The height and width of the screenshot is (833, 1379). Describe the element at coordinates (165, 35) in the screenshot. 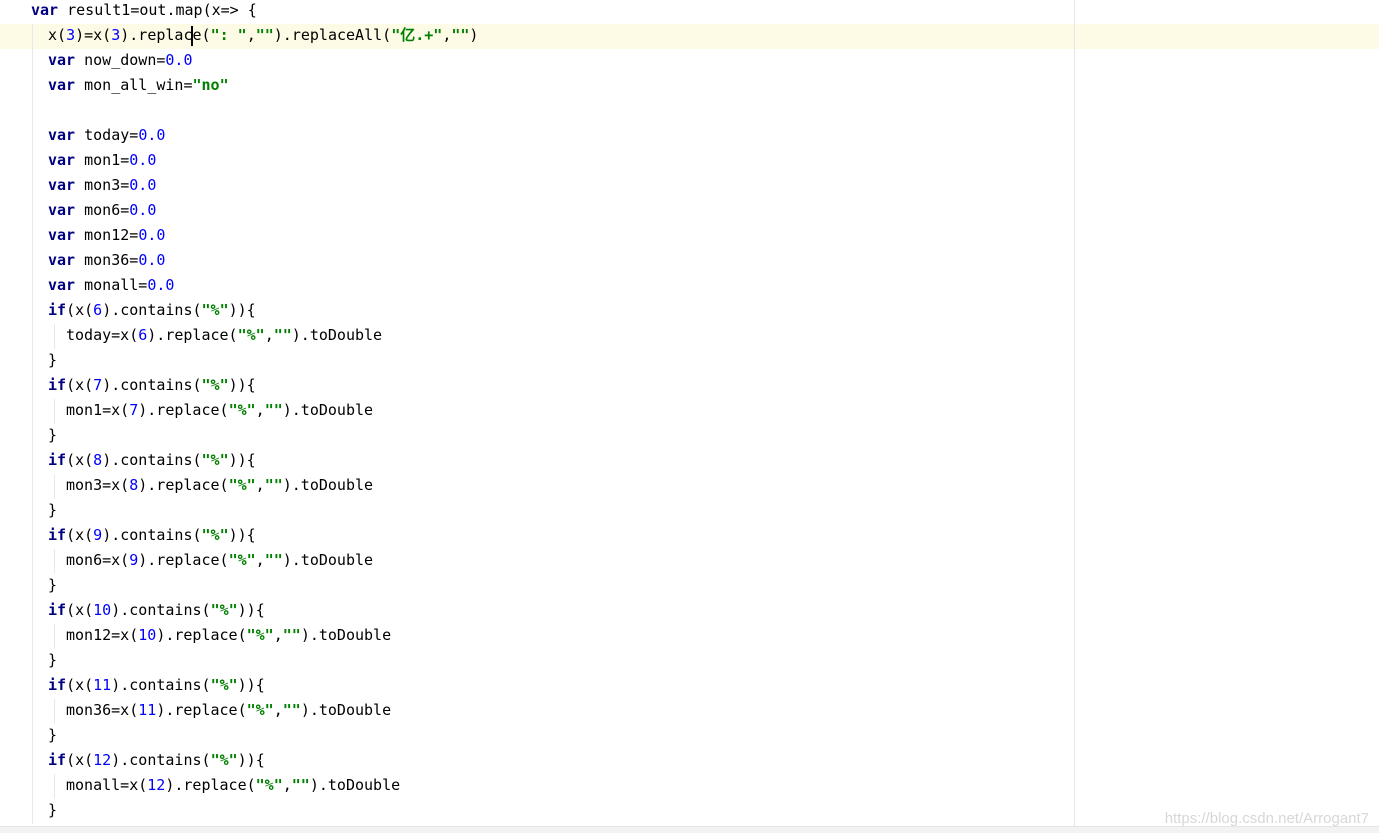

I see `code-token-txt: ).replace(` at that location.